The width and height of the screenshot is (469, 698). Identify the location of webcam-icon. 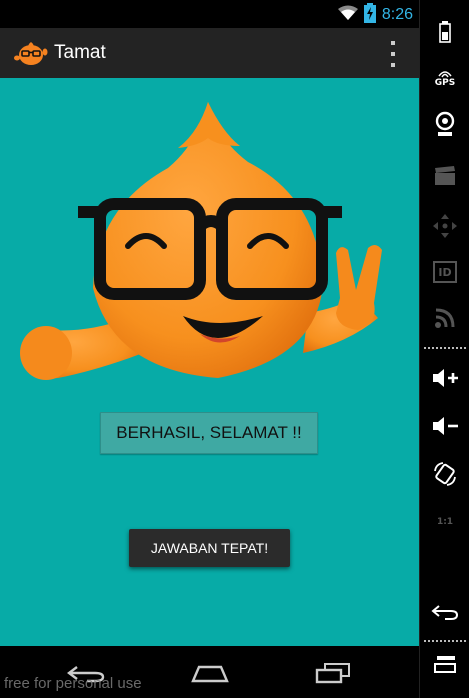
(444, 124).